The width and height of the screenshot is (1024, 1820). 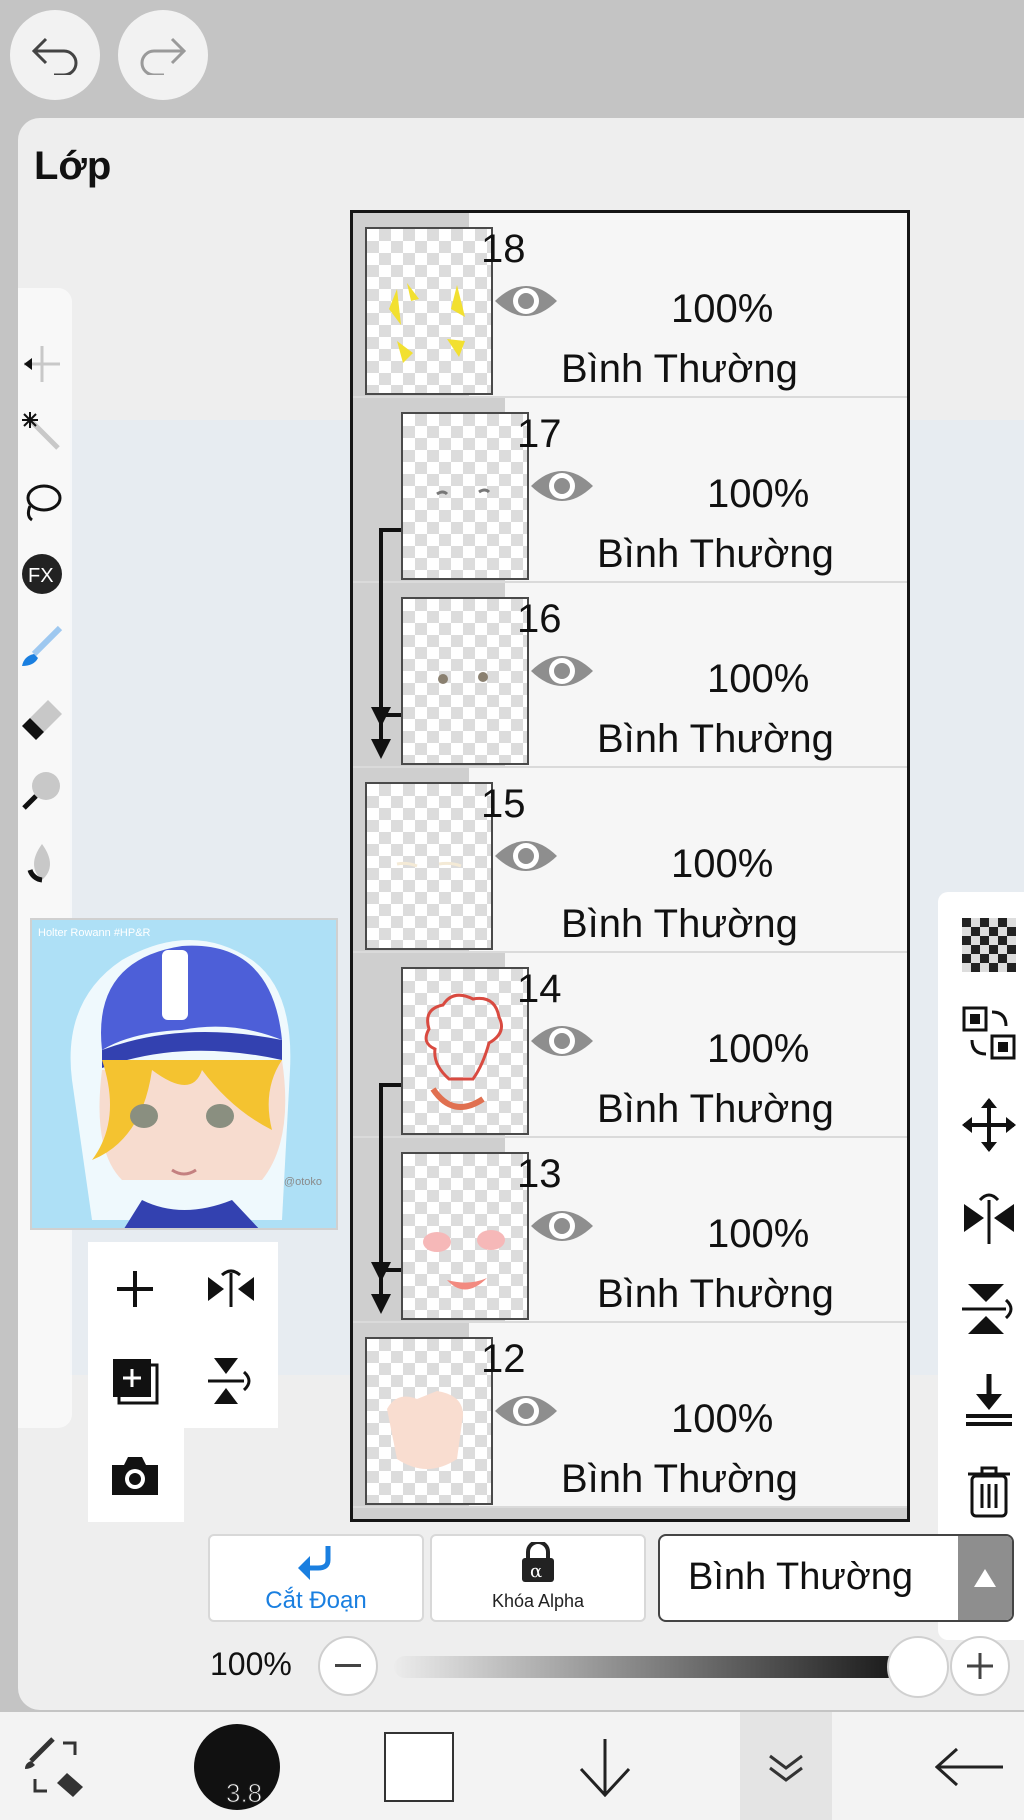 What do you see at coordinates (73, 166) in the screenshot?
I see `panel-title: Lớp` at bounding box center [73, 166].